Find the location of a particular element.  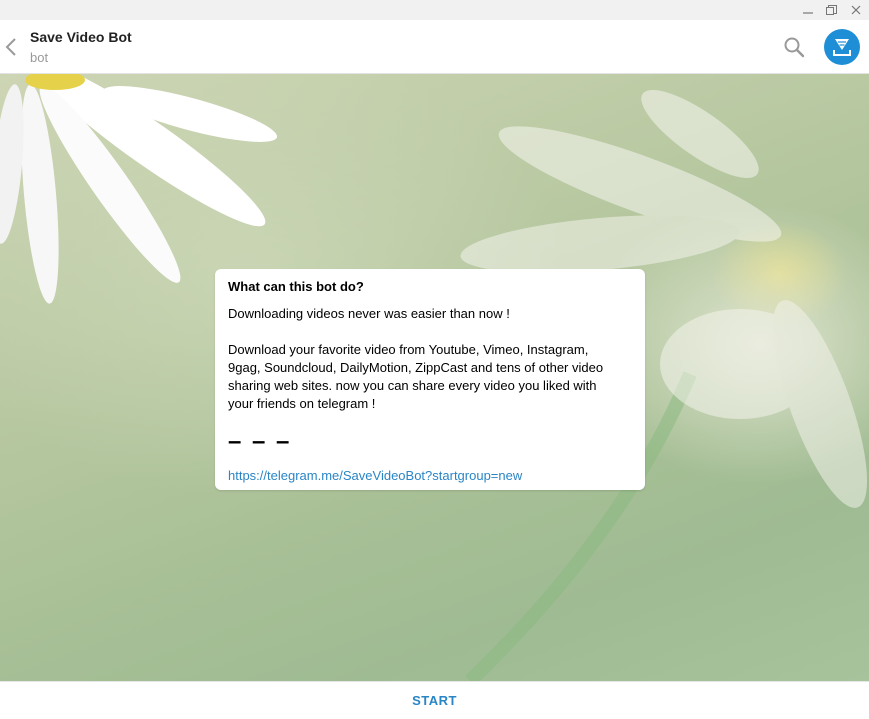

bot-avatar is located at coordinates (842, 47).